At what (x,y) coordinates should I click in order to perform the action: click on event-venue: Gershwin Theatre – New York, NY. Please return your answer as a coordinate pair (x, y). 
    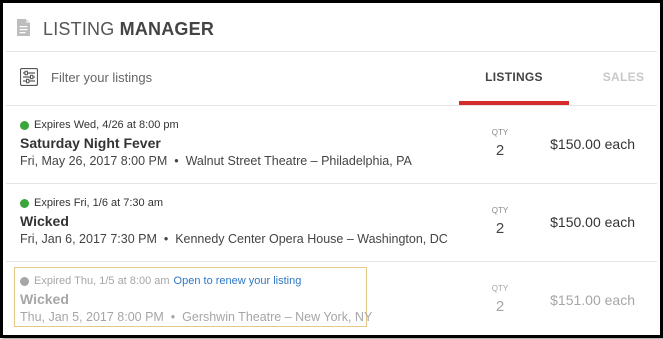
    Looking at the image, I should click on (277, 317).